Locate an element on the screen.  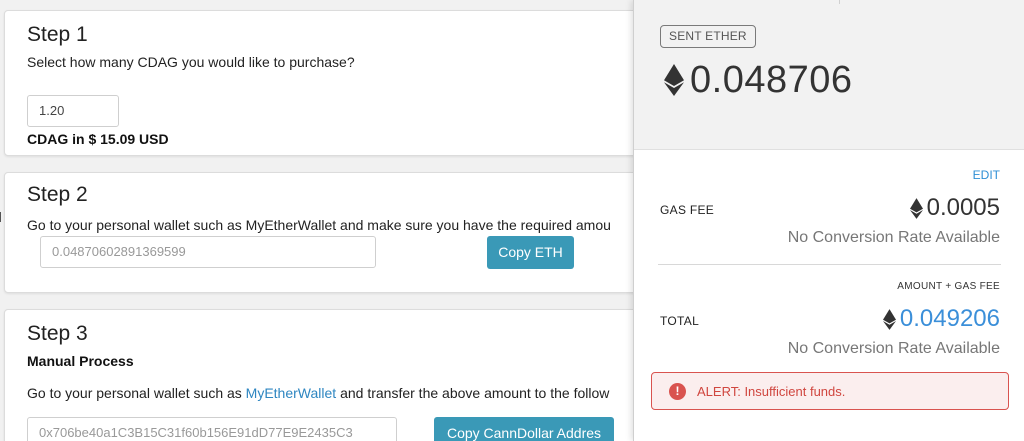
amount-gas-label: AMOUNT + GAS FEE is located at coordinates (948, 286).